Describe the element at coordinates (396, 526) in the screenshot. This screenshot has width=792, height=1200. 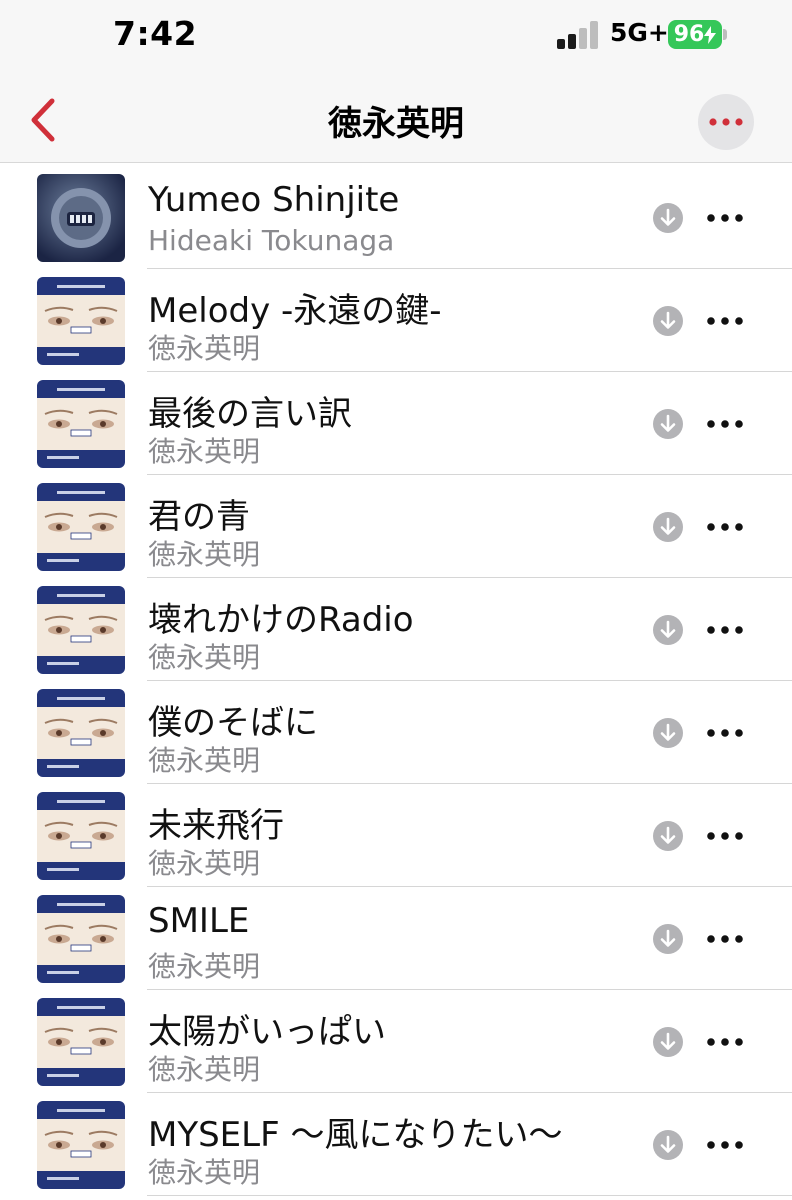
I see `track-row: 君の青 徳永英明` at that location.